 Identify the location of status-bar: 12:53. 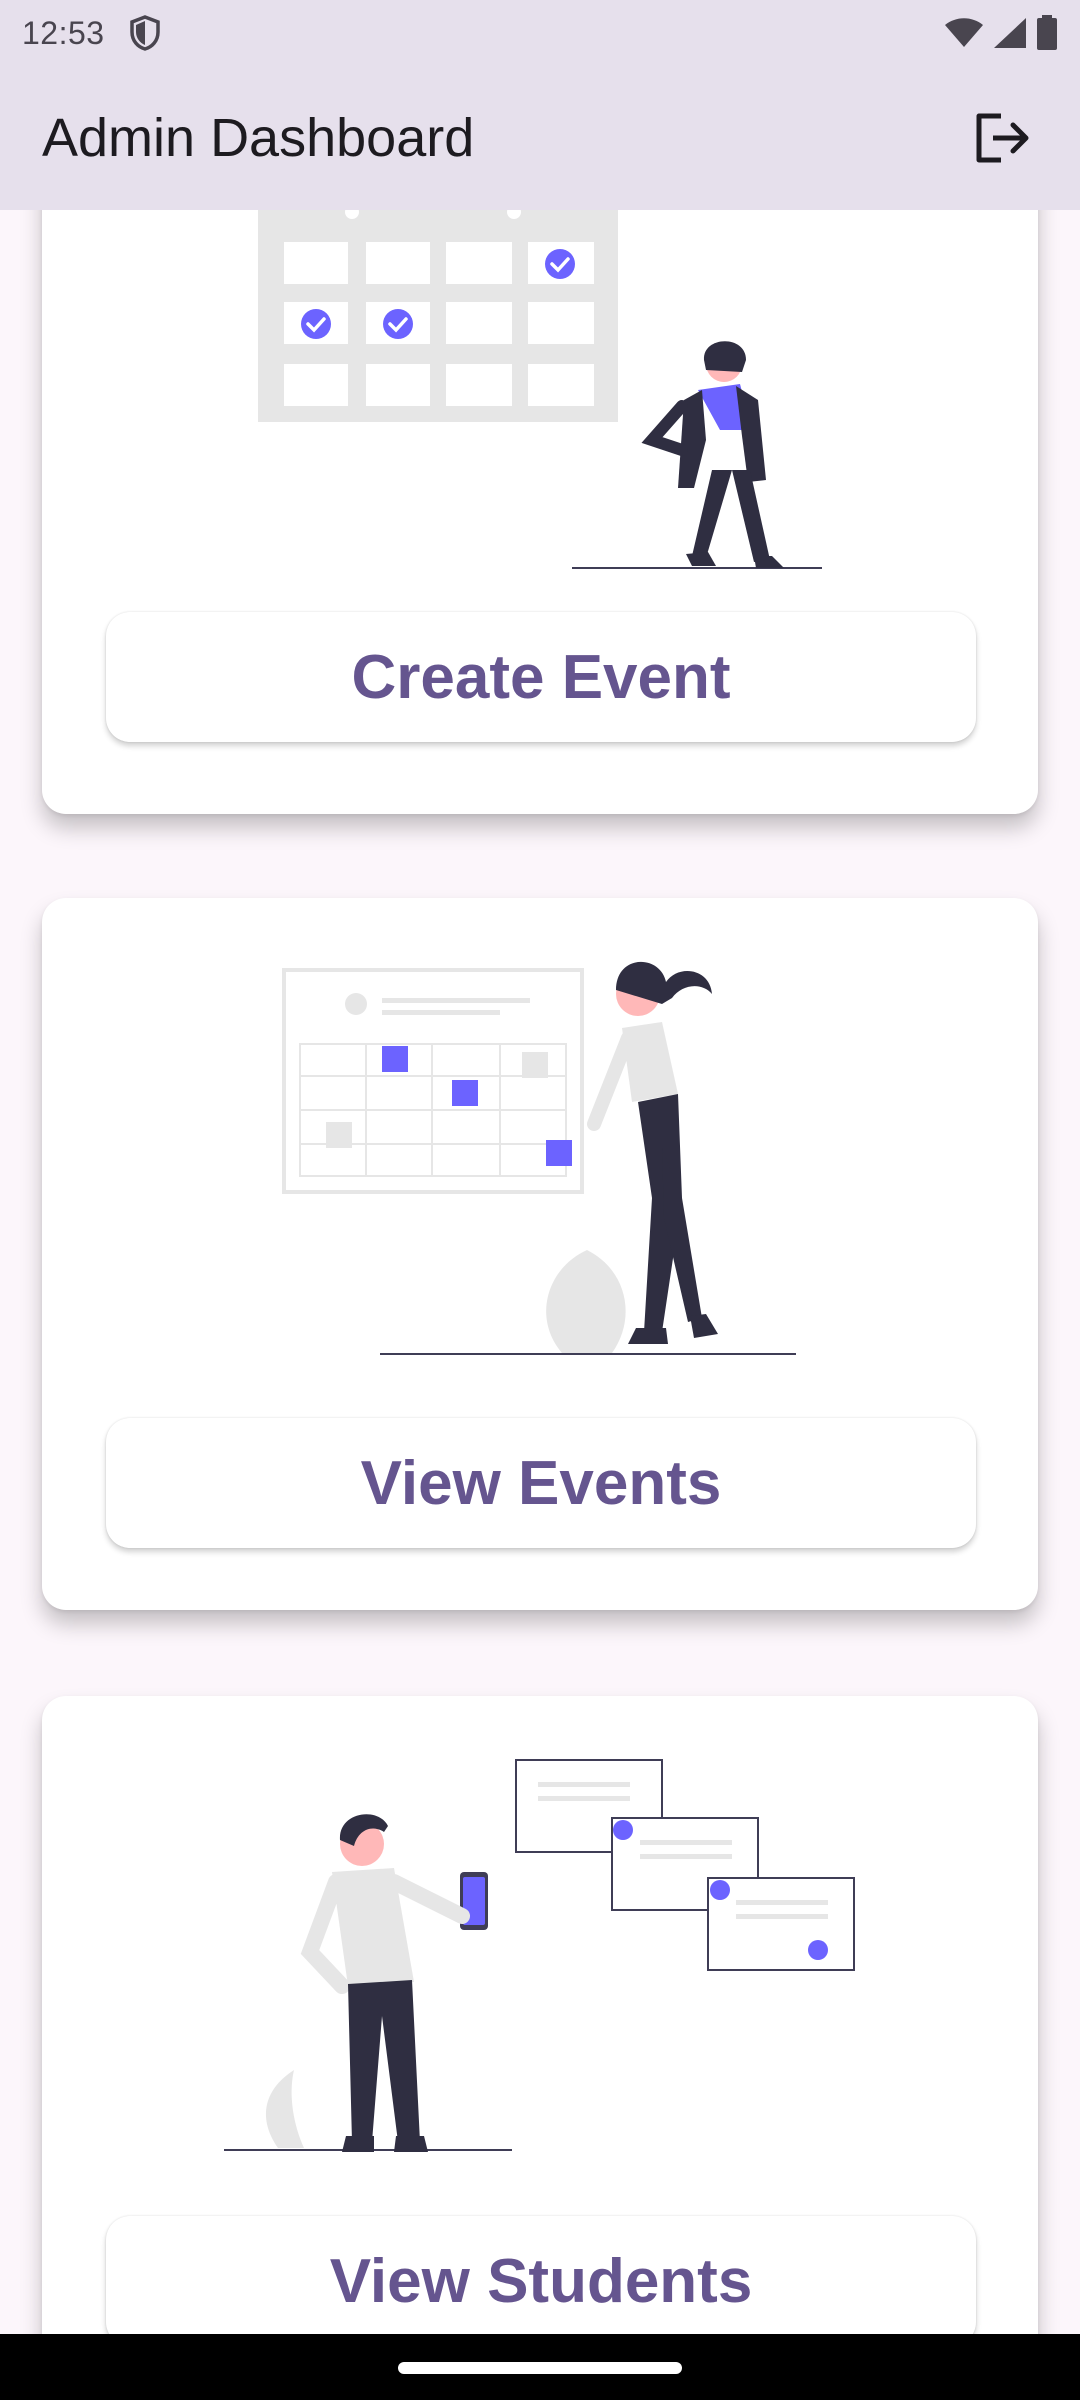
(540, 33).